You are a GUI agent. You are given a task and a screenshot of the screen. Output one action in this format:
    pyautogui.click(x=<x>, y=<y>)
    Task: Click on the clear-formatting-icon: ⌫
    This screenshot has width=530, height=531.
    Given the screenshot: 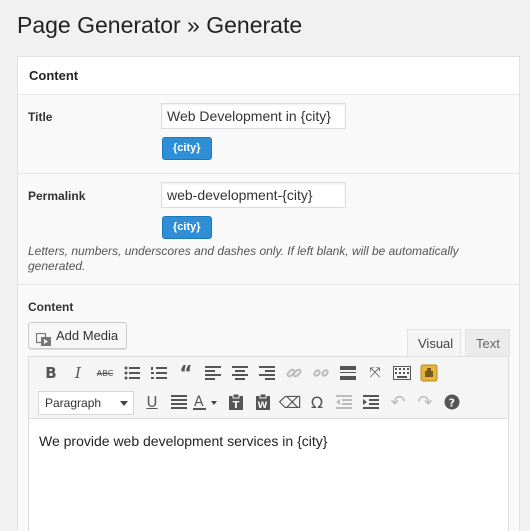 What is the action you would take?
    pyautogui.click(x=290, y=402)
    